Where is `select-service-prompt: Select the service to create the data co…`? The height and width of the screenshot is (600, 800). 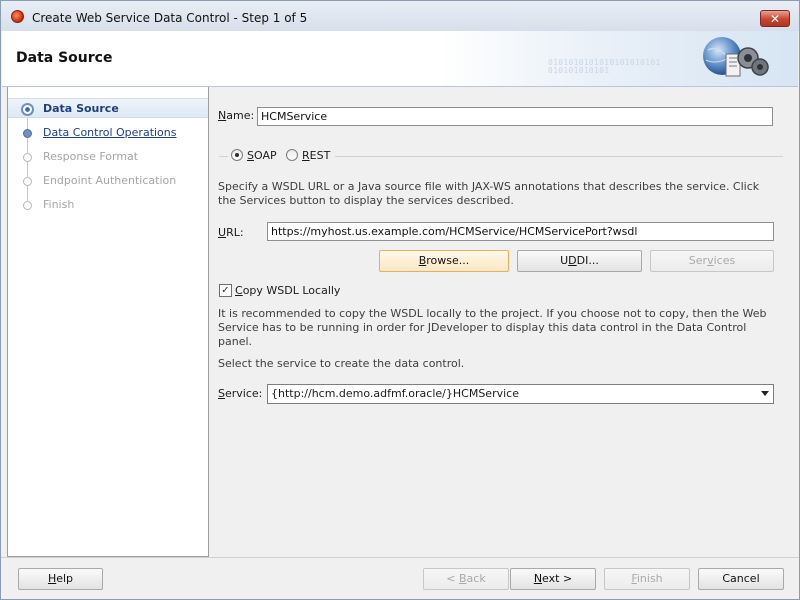 select-service-prompt: Select the service to create the data co… is located at coordinates (341, 363).